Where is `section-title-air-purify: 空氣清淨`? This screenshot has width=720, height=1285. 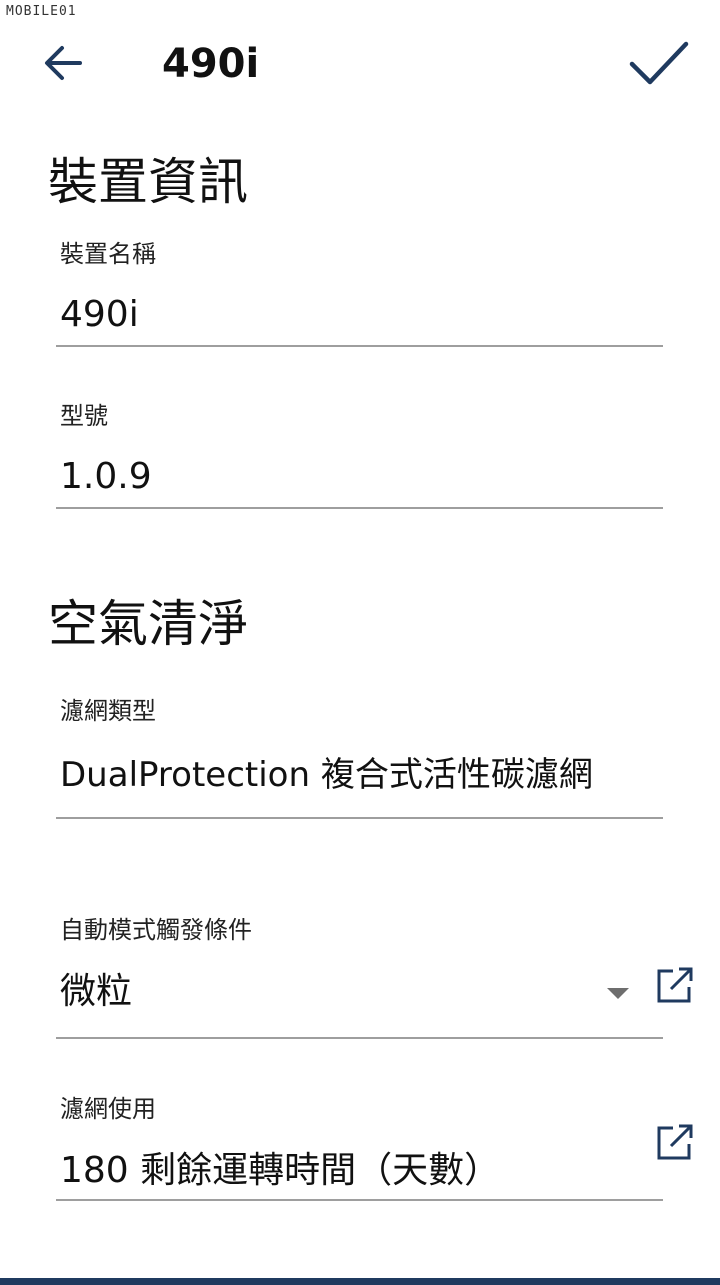 section-title-air-purify: 空氣清淨 is located at coordinates (148, 624).